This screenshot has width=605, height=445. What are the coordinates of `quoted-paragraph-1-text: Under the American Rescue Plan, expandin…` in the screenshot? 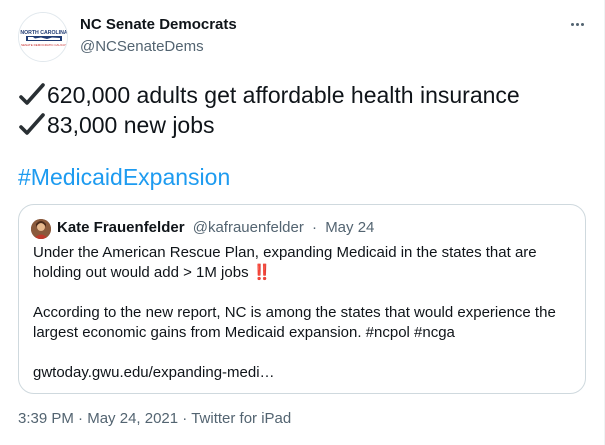 It's located at (285, 262).